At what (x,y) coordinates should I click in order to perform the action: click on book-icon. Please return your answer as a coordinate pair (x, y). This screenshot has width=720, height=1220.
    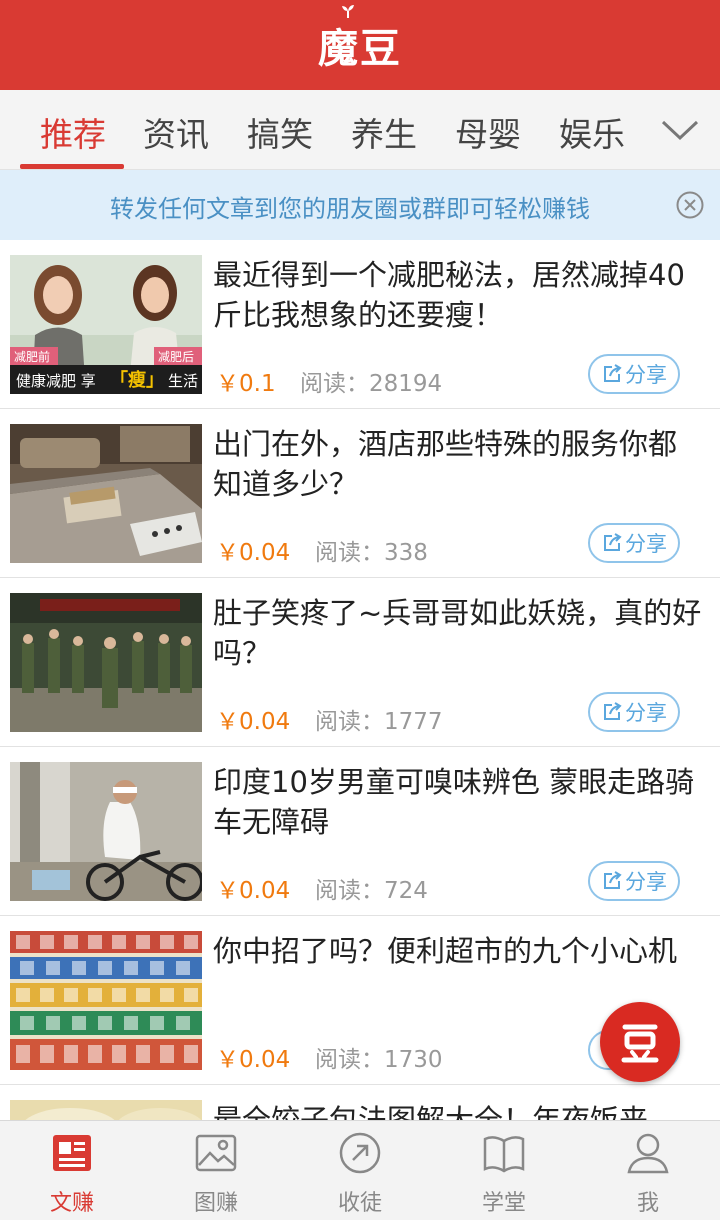
    Looking at the image, I should click on (504, 1154).